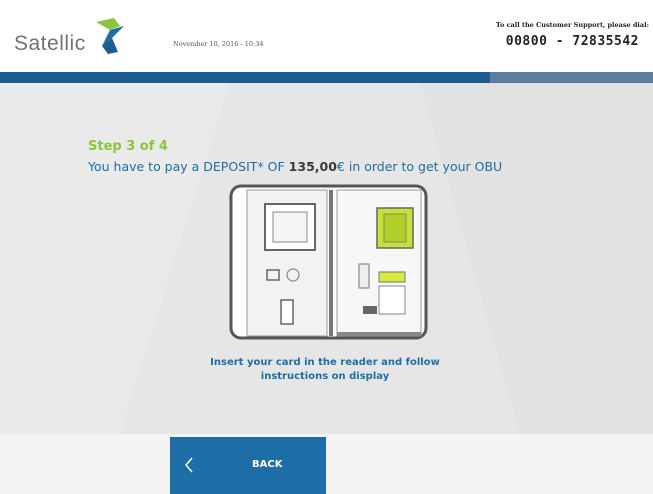 The image size is (653, 494). Describe the element at coordinates (128, 146) in the screenshot. I see `step-label: Step 3 of 4` at that location.